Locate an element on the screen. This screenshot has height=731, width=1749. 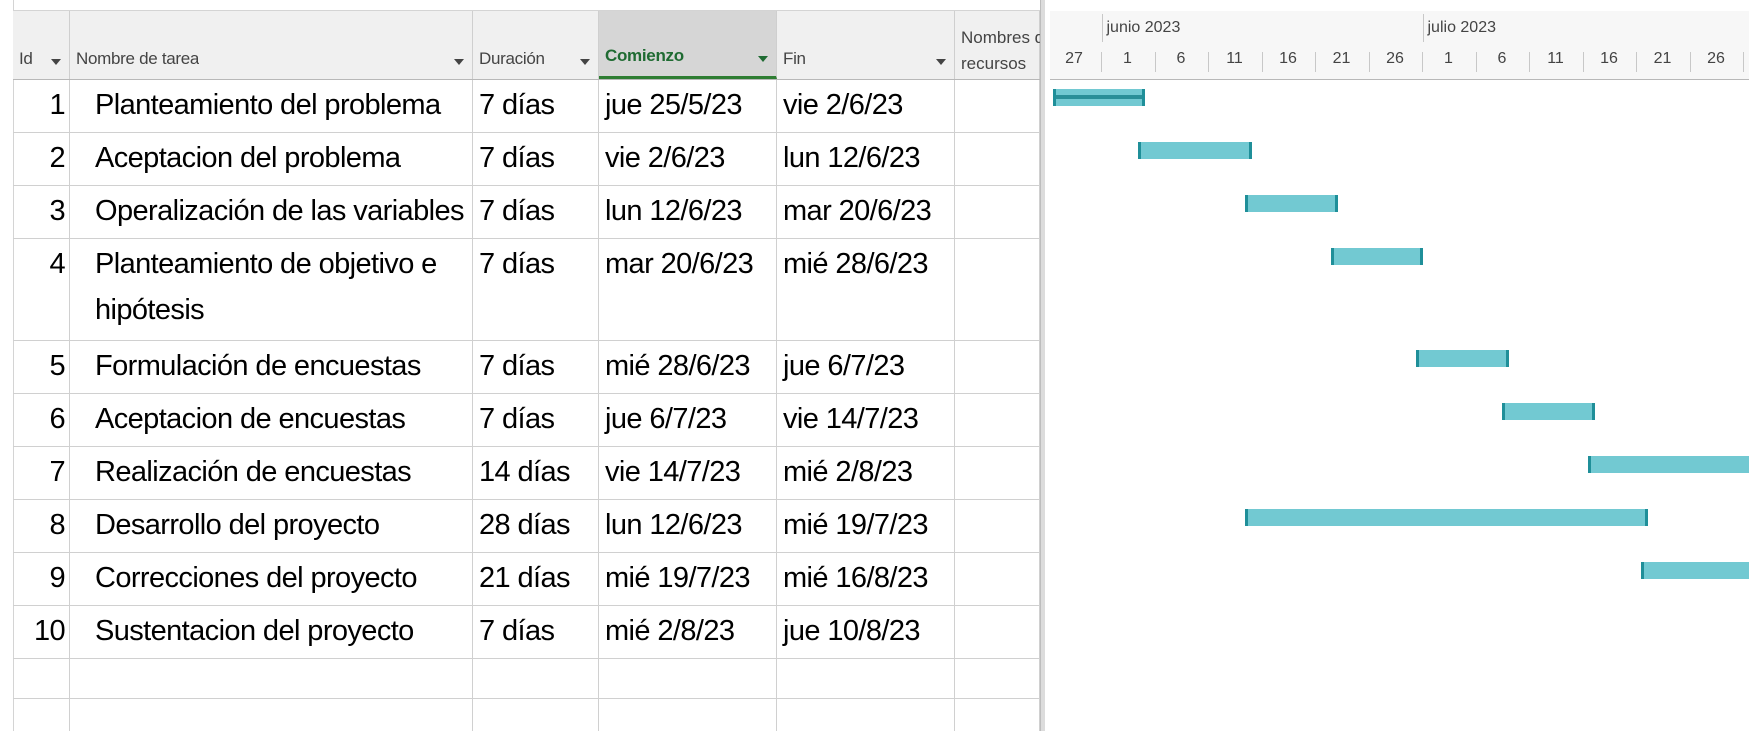
cell-id: 8 is located at coordinates (41, 526).